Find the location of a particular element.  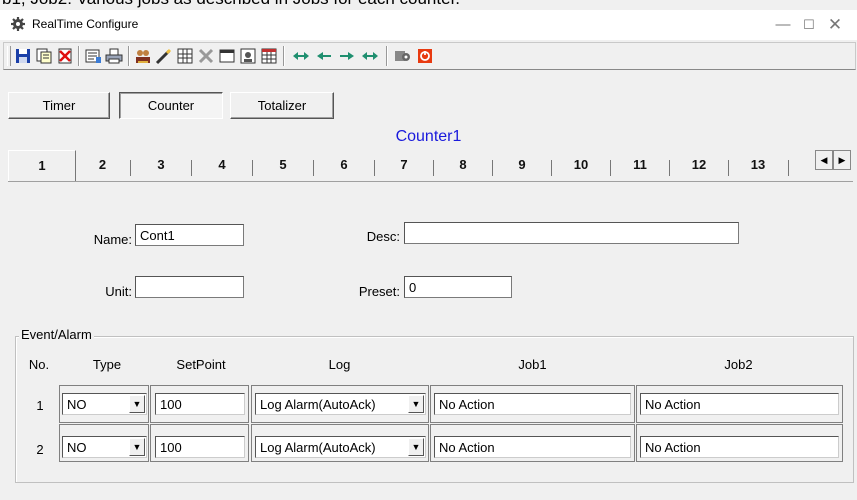

row-number: 1 is located at coordinates (40, 405).